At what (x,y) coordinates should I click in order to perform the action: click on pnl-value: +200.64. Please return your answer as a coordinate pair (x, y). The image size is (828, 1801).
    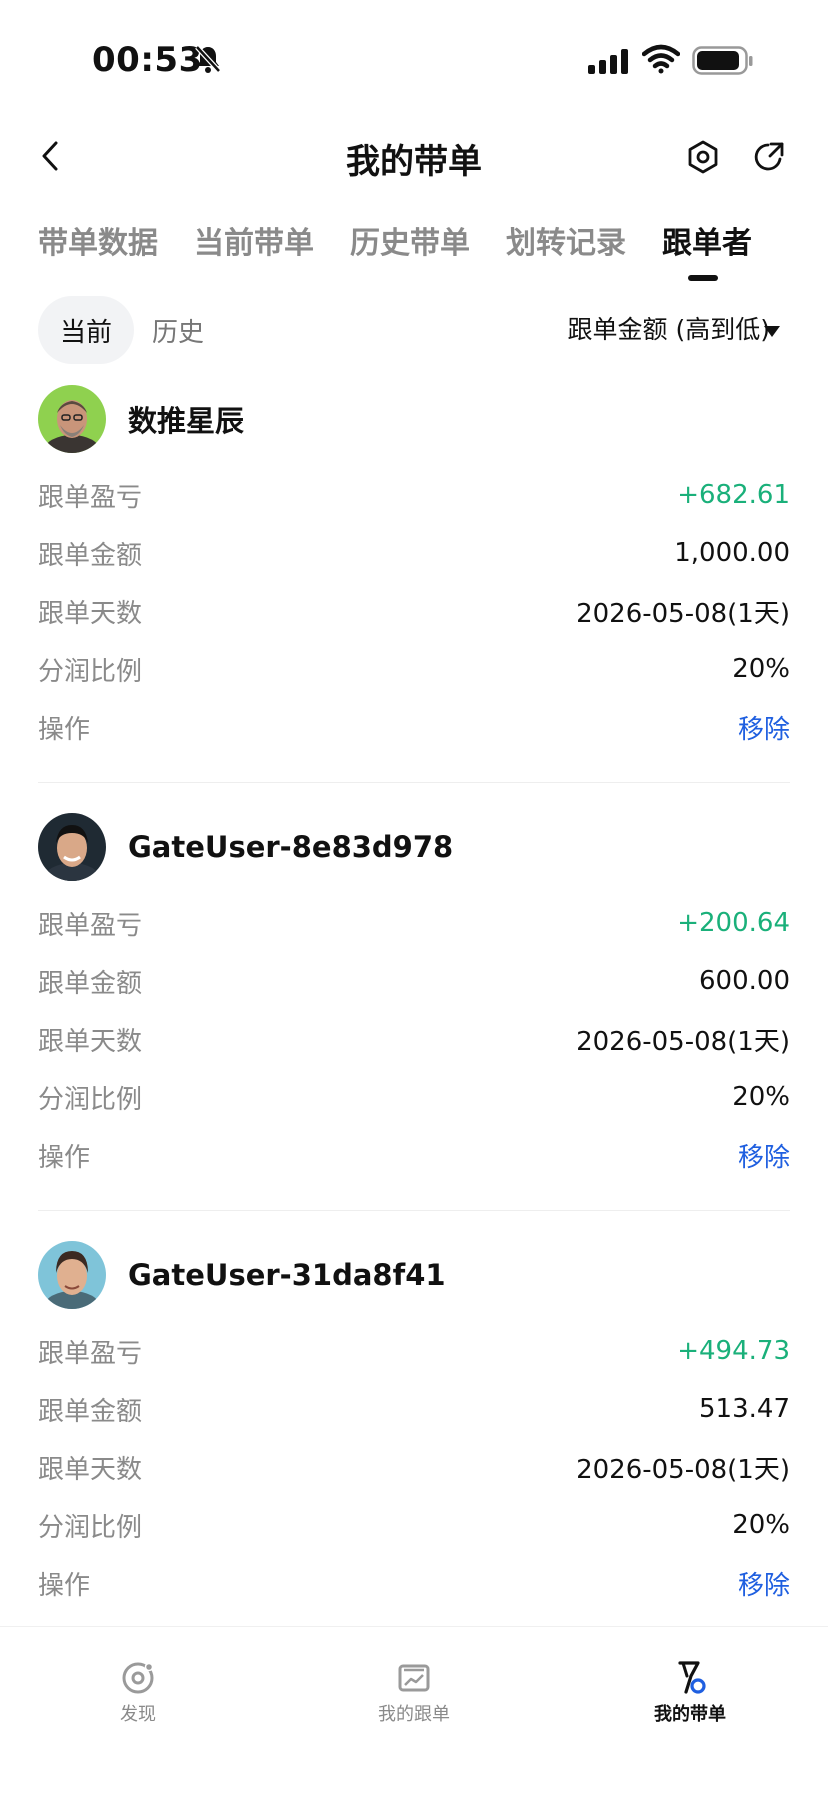
    Looking at the image, I should click on (733, 923).